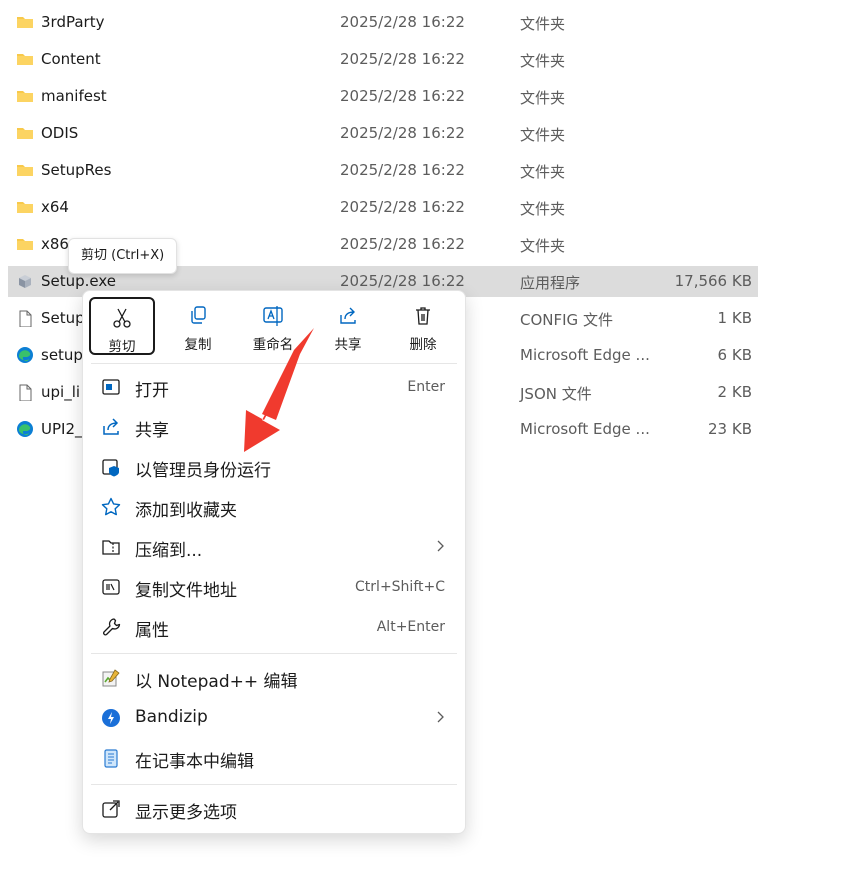  Describe the element at coordinates (73, 22) in the screenshot. I see `file-name: 3rdParty` at that location.